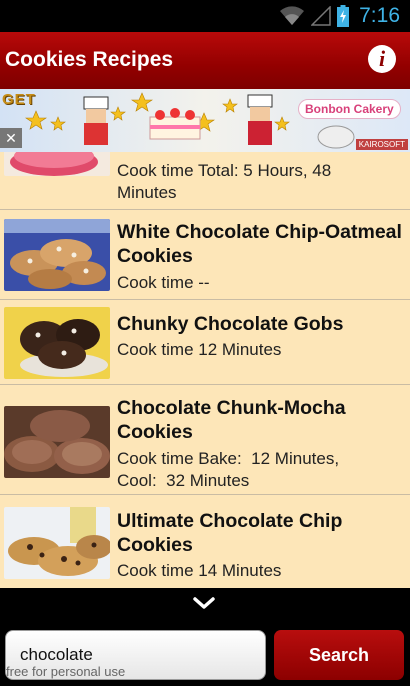 The width and height of the screenshot is (410, 686). I want to click on search-bar: Search free for personal use, so click(205, 637).